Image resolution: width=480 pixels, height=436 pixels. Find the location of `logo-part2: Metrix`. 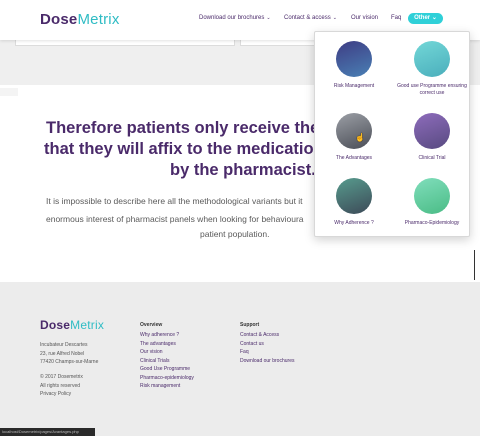

logo-part2: Metrix is located at coordinates (98, 19).